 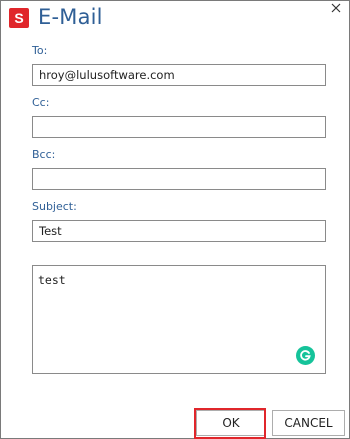 I want to click on to-label: To:, so click(x=40, y=50).